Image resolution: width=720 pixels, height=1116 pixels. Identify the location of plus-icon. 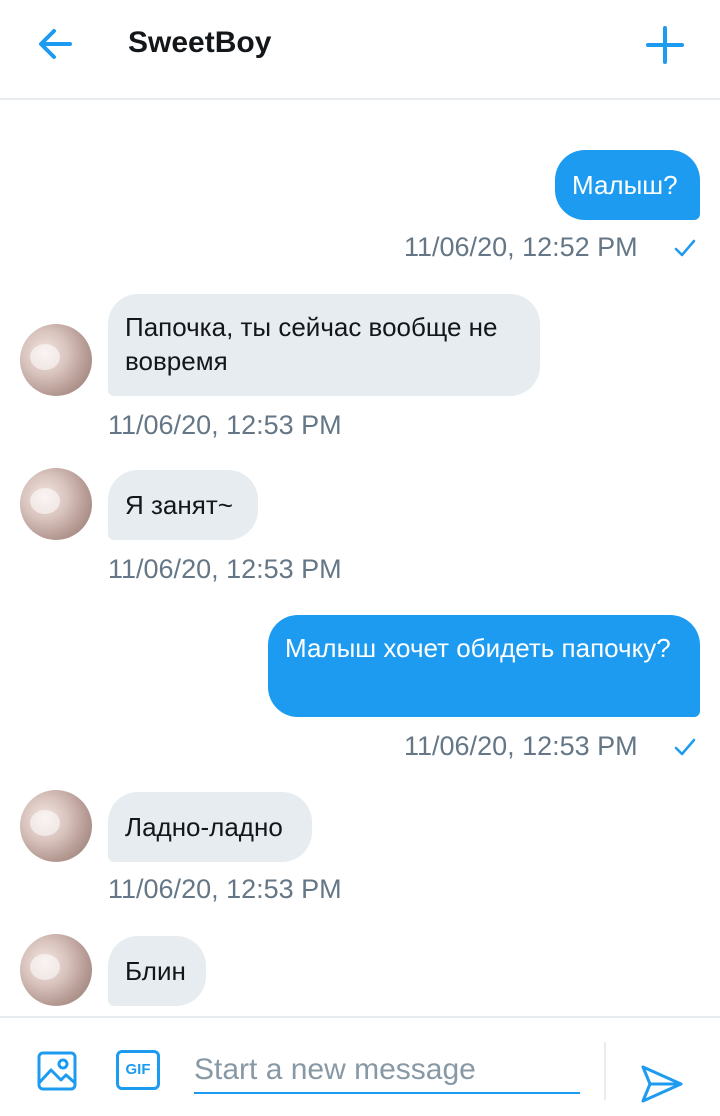
(665, 45).